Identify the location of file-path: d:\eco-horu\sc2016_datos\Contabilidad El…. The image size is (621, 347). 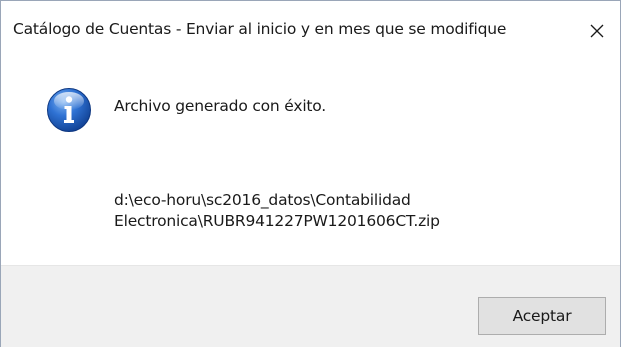
(277, 211).